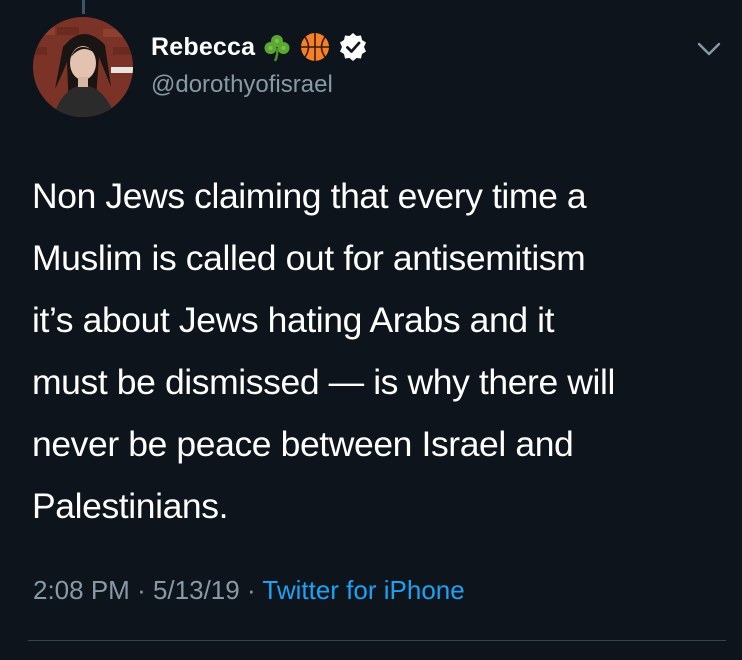 This screenshot has height=660, width=742. I want to click on author-name-row: Rebecca, so click(260, 47).